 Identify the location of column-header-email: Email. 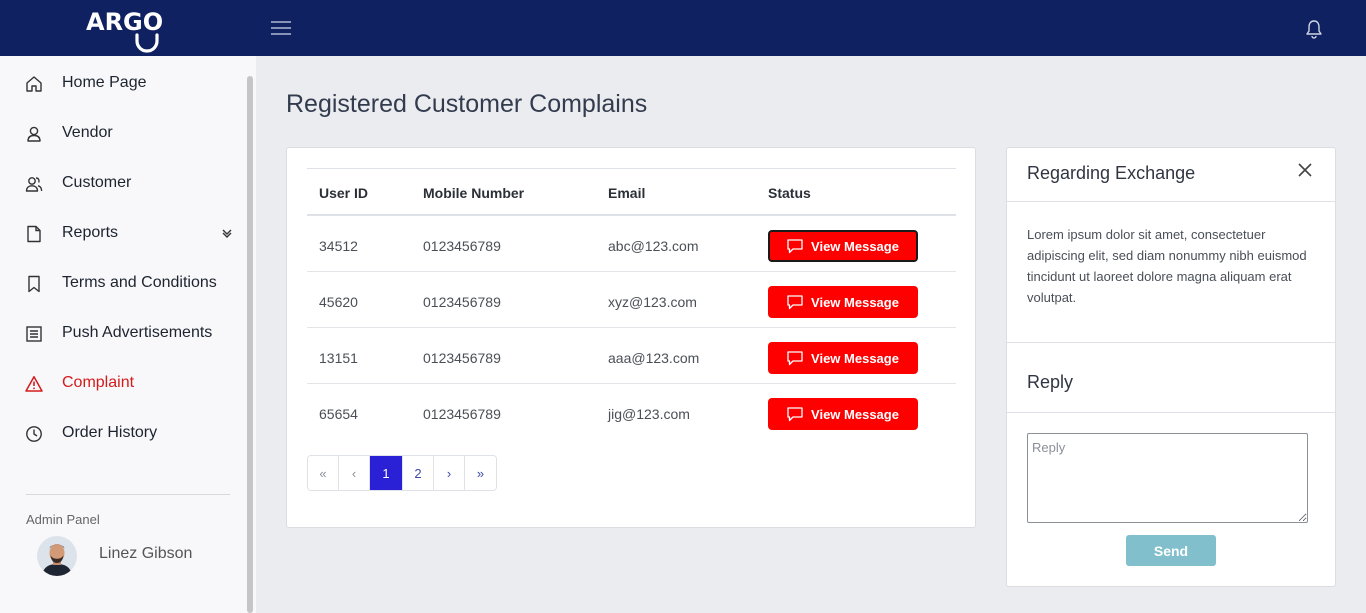
(627, 193).